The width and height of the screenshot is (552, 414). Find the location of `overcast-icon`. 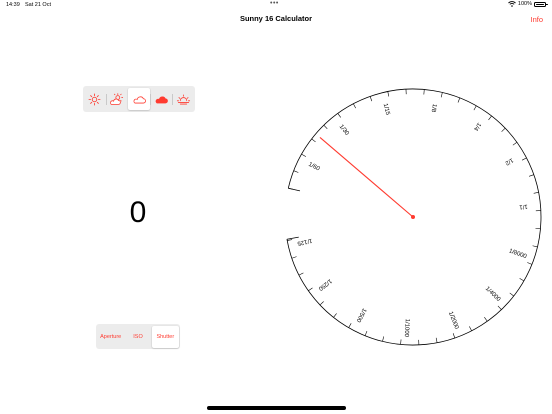

overcast-icon is located at coordinates (161, 99).